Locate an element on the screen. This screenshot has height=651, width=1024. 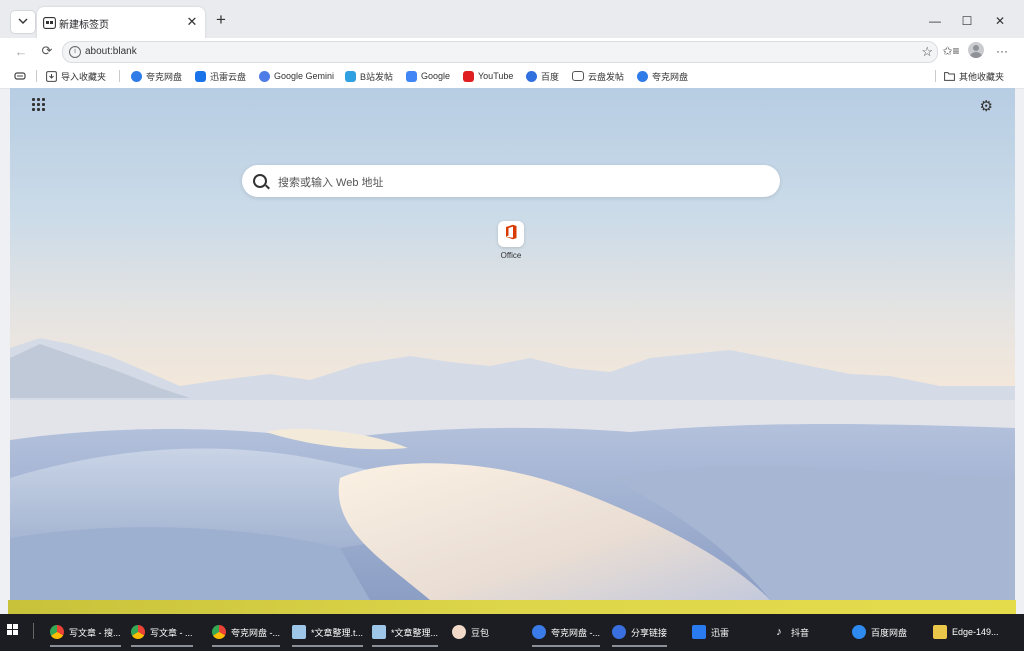
other-favorites-label: 其他收藏夹 is located at coordinates (982, 76).